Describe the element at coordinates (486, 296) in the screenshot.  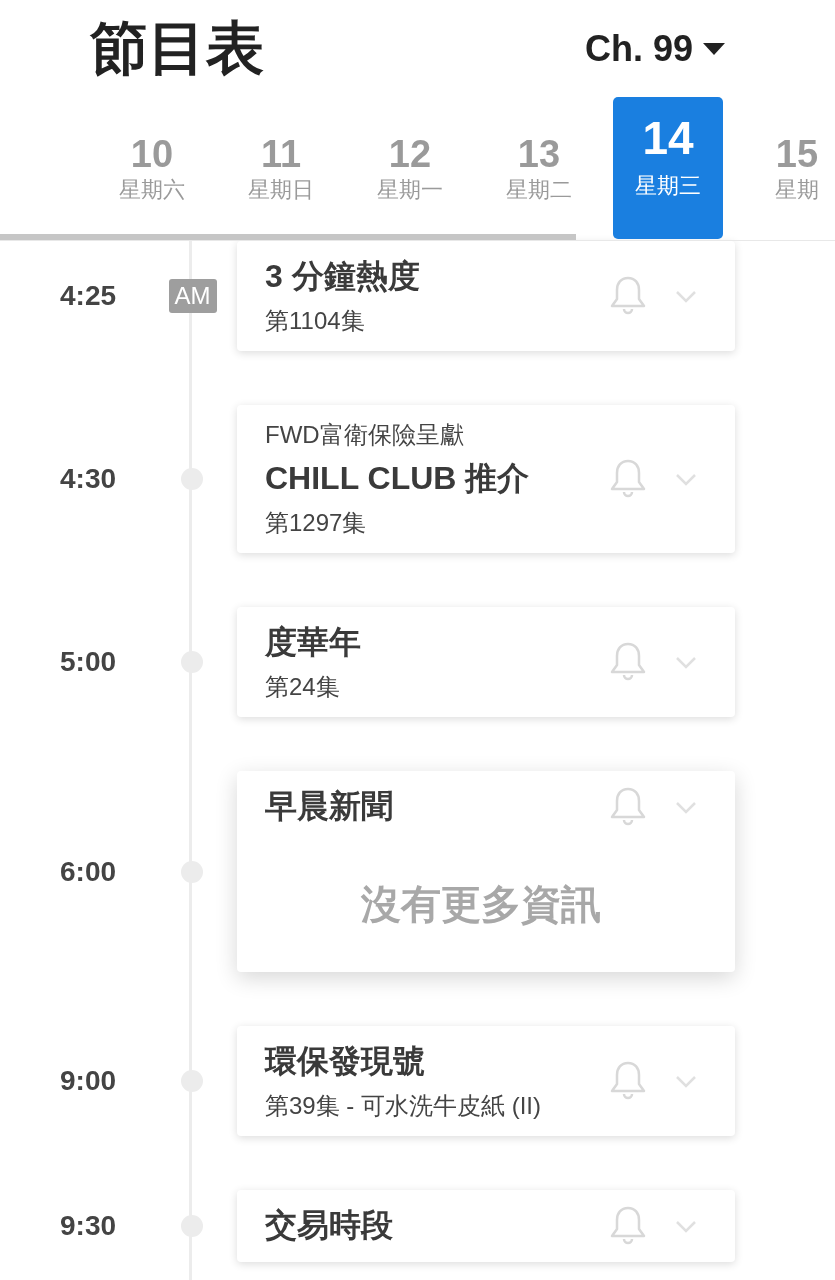
I see `program-card: 3 分鐘熱度 第1104集` at that location.